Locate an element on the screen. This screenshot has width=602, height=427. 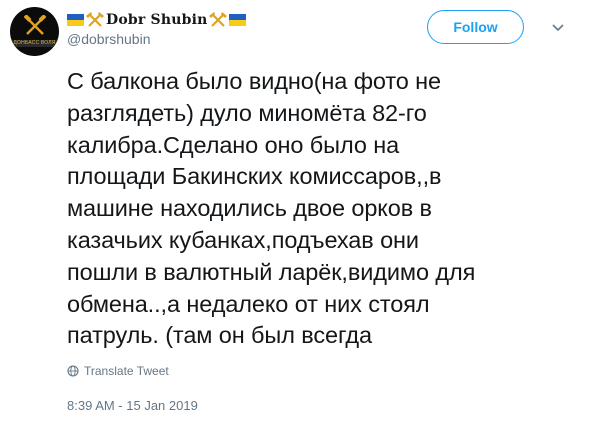
display-name-row: Dobr Shubin is located at coordinates (157, 20).